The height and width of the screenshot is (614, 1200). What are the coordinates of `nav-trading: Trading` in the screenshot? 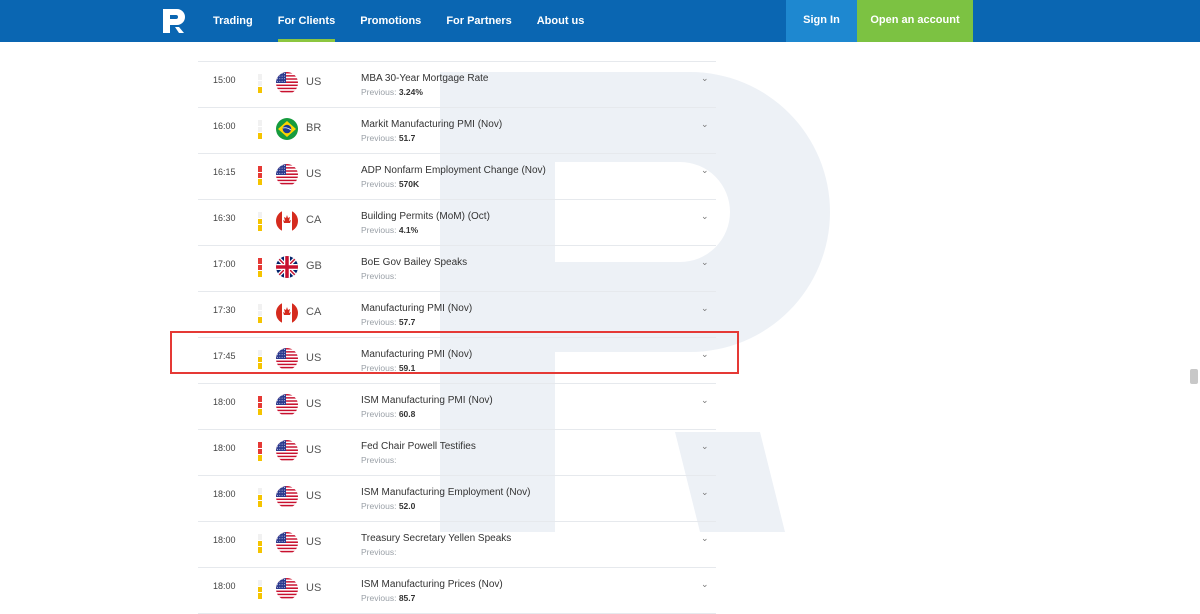 It's located at (233, 21).